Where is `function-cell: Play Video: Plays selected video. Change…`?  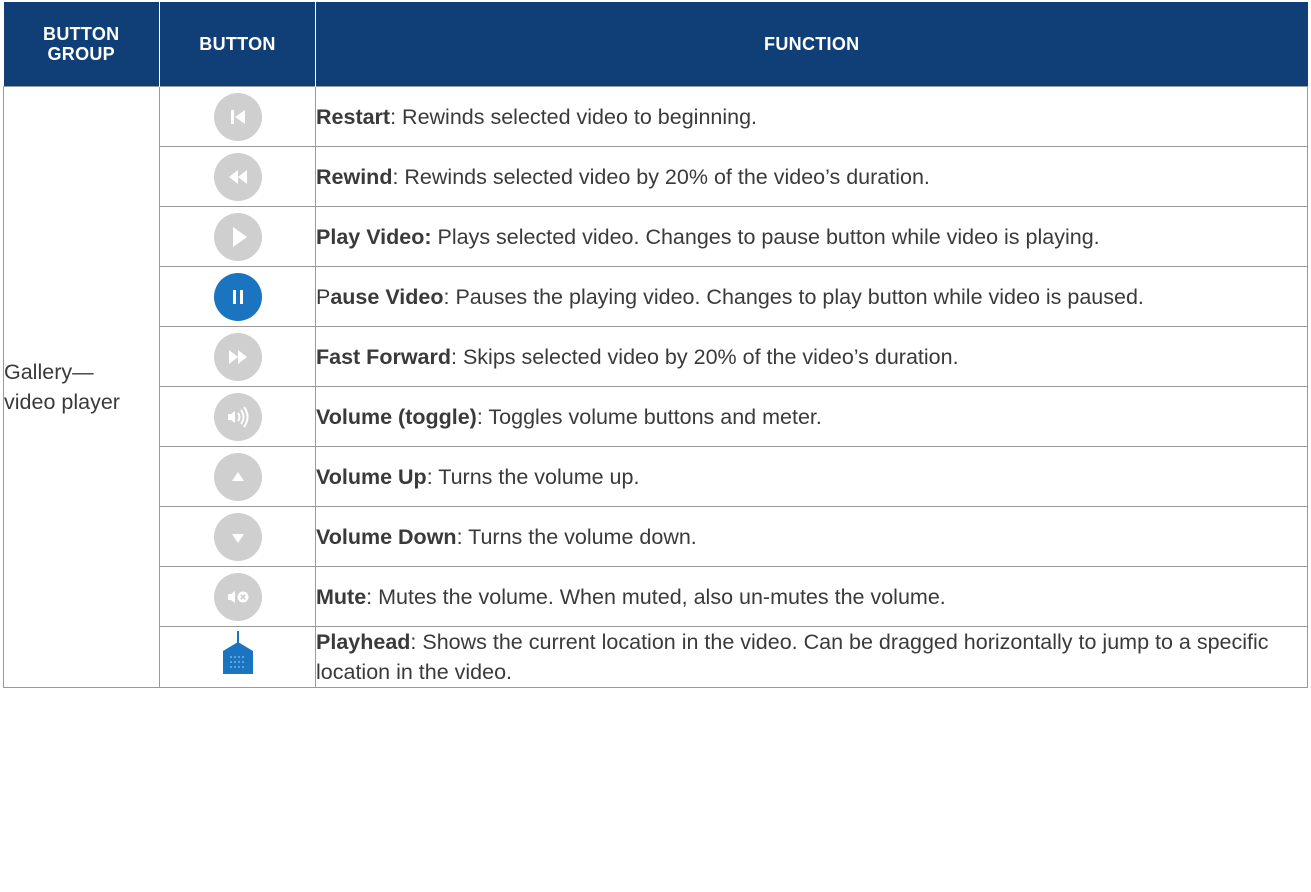
function-cell: Play Video: Plays selected video. Change… is located at coordinates (811, 236).